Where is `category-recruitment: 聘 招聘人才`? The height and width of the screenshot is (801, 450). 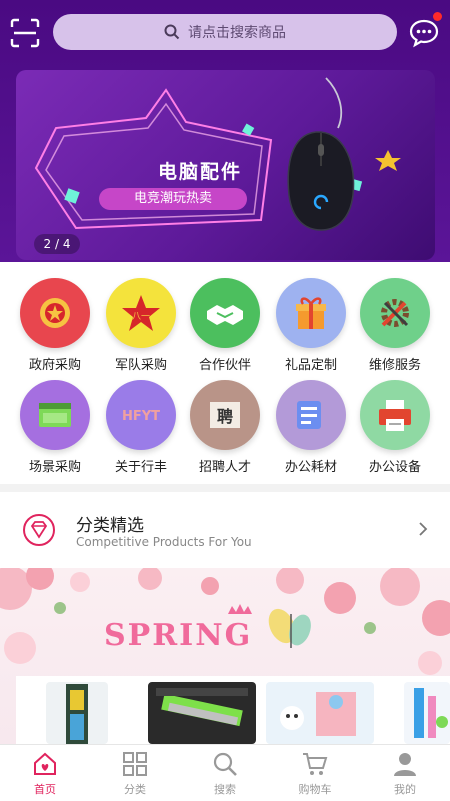 category-recruitment: 聘 招聘人才 is located at coordinates (225, 427).